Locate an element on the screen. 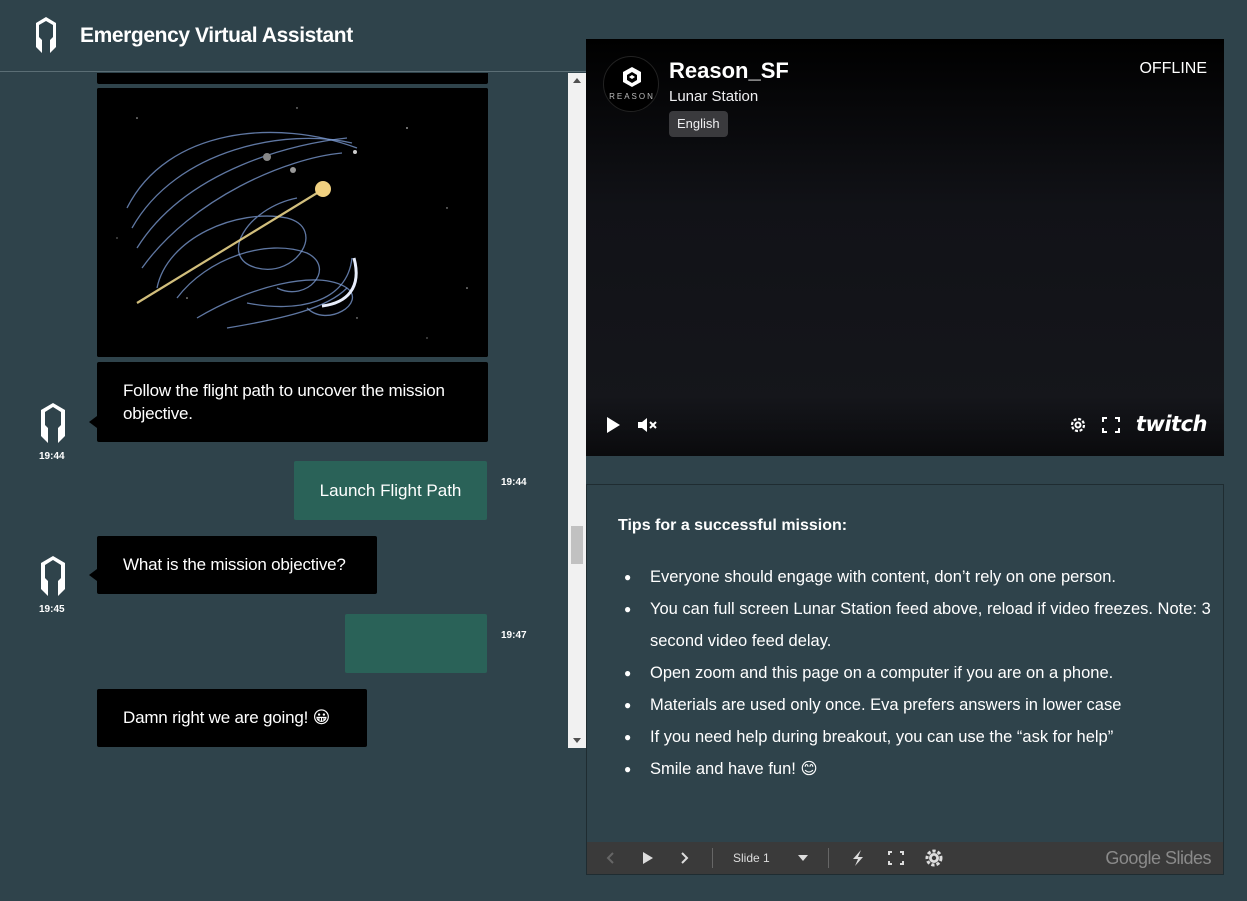  slides-toolbar: Slide 1 Google Slides is located at coordinates (905, 858).